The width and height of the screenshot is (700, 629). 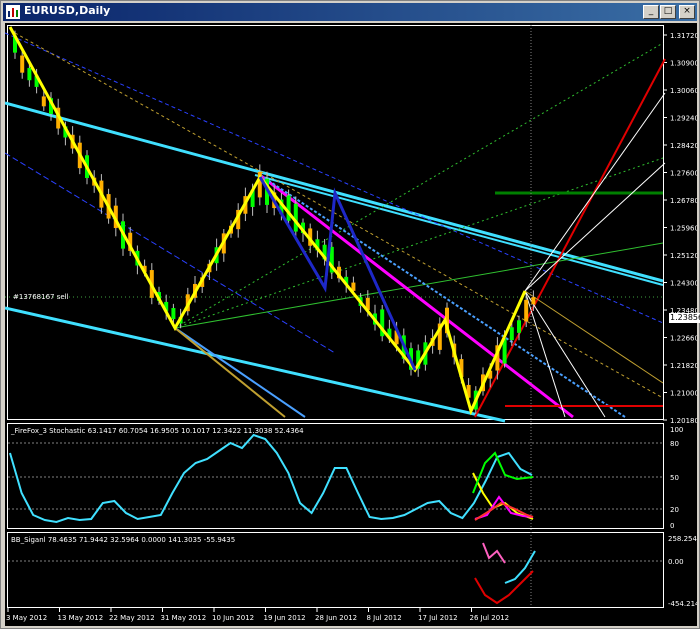 What do you see at coordinates (683, 339) in the screenshot?
I see `price-tick-label: 1.22660` at bounding box center [683, 339].